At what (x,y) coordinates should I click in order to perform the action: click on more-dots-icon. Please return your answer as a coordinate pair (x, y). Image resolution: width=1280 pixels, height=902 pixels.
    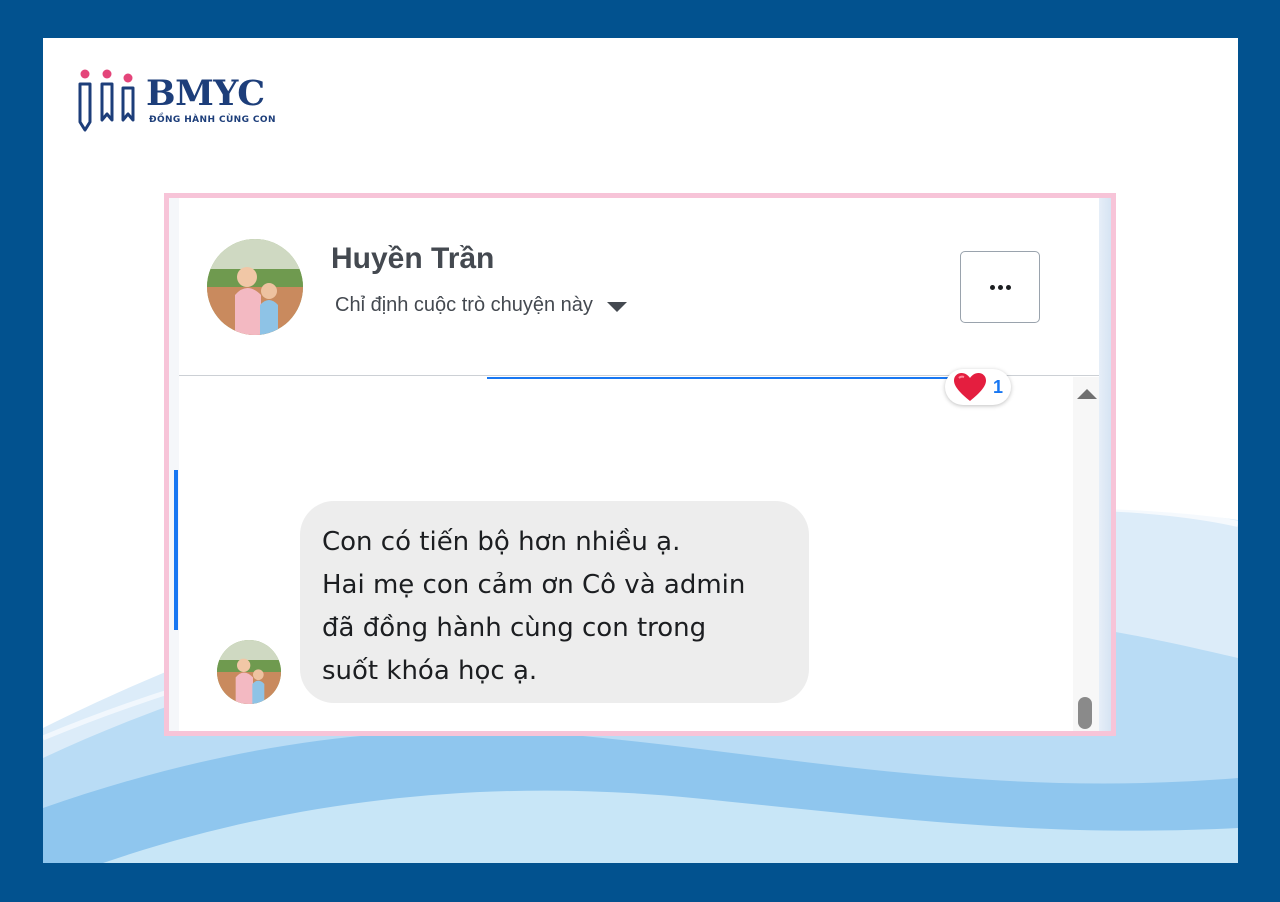
    Looking at the image, I should click on (992, 287).